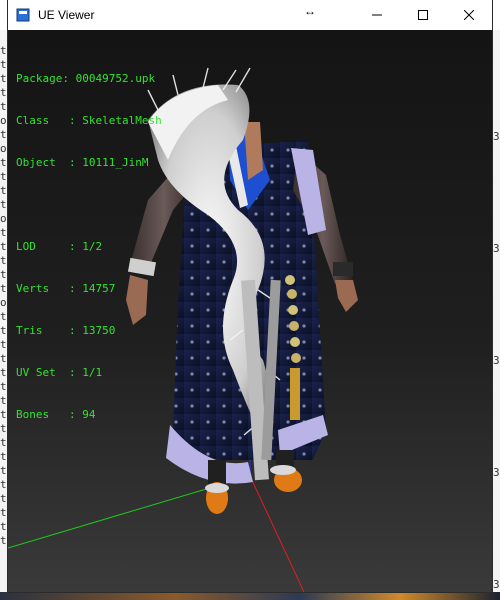  What do you see at coordinates (23, 15) in the screenshot?
I see `app-icon` at bounding box center [23, 15].